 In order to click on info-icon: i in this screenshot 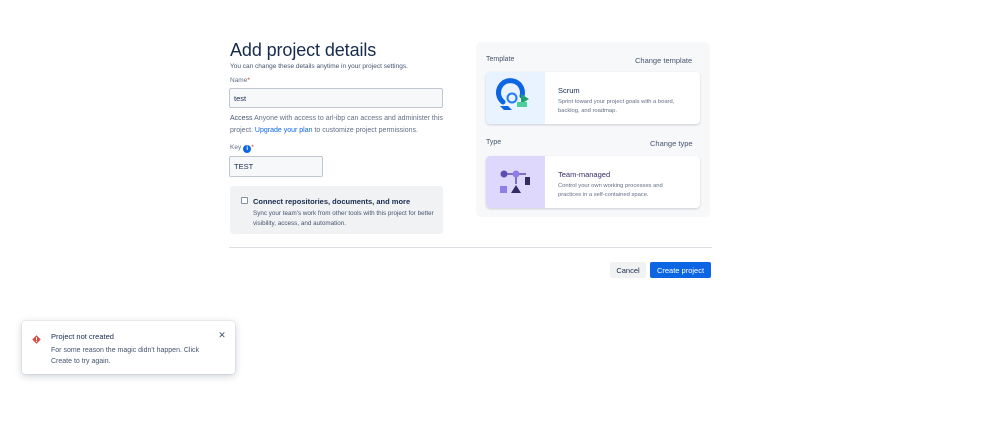, I will do `click(247, 149)`.